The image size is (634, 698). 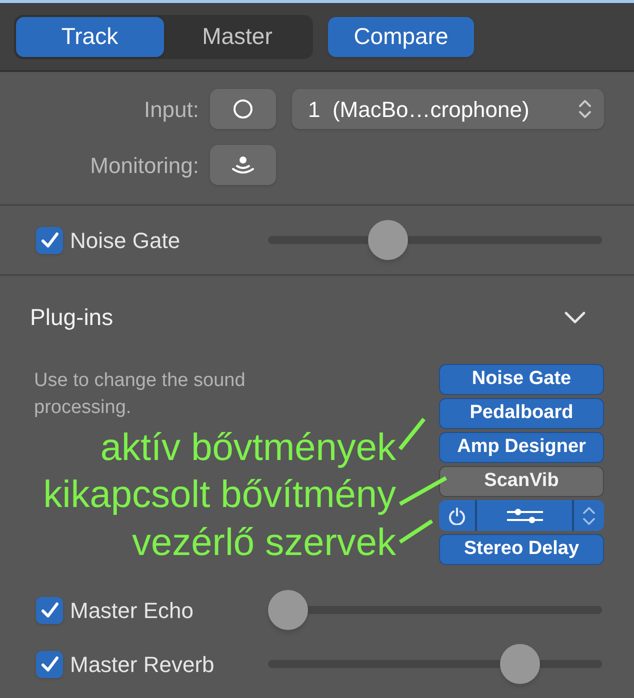 I want to click on plugin-menu-button, so click(x=588, y=515).